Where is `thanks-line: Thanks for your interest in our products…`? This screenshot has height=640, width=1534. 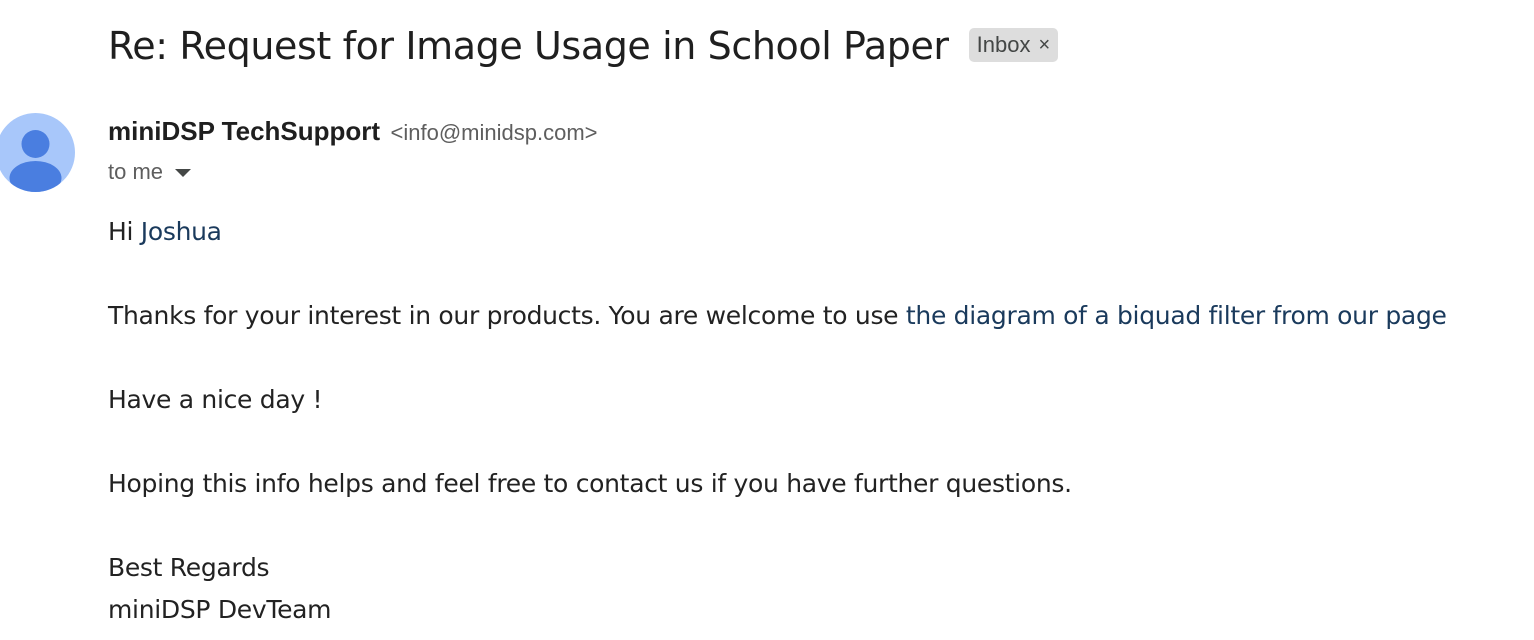
thanks-line: Thanks for your interest in our products… is located at coordinates (813, 338).